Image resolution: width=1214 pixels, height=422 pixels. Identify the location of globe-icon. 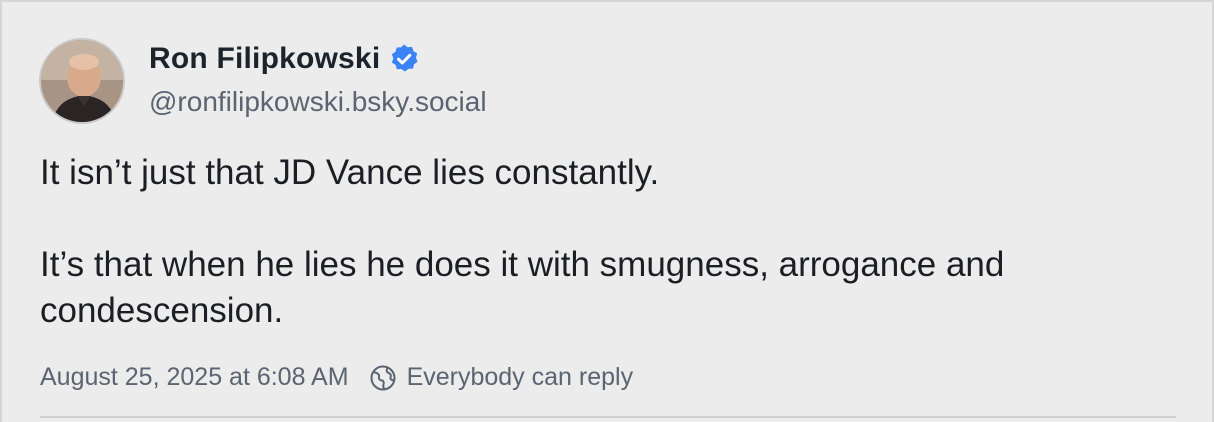
(383, 378).